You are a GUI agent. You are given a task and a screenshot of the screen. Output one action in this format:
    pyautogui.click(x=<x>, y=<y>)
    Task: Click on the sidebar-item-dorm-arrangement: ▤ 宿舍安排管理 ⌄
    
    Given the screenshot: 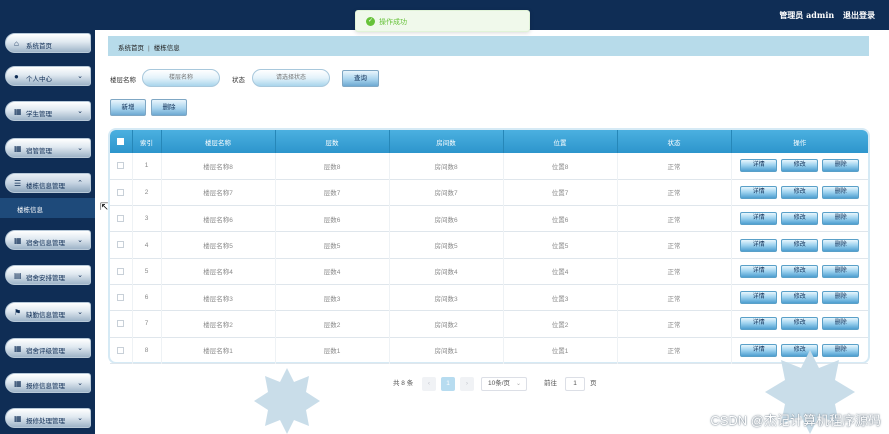 What is the action you would take?
    pyautogui.click(x=48, y=275)
    